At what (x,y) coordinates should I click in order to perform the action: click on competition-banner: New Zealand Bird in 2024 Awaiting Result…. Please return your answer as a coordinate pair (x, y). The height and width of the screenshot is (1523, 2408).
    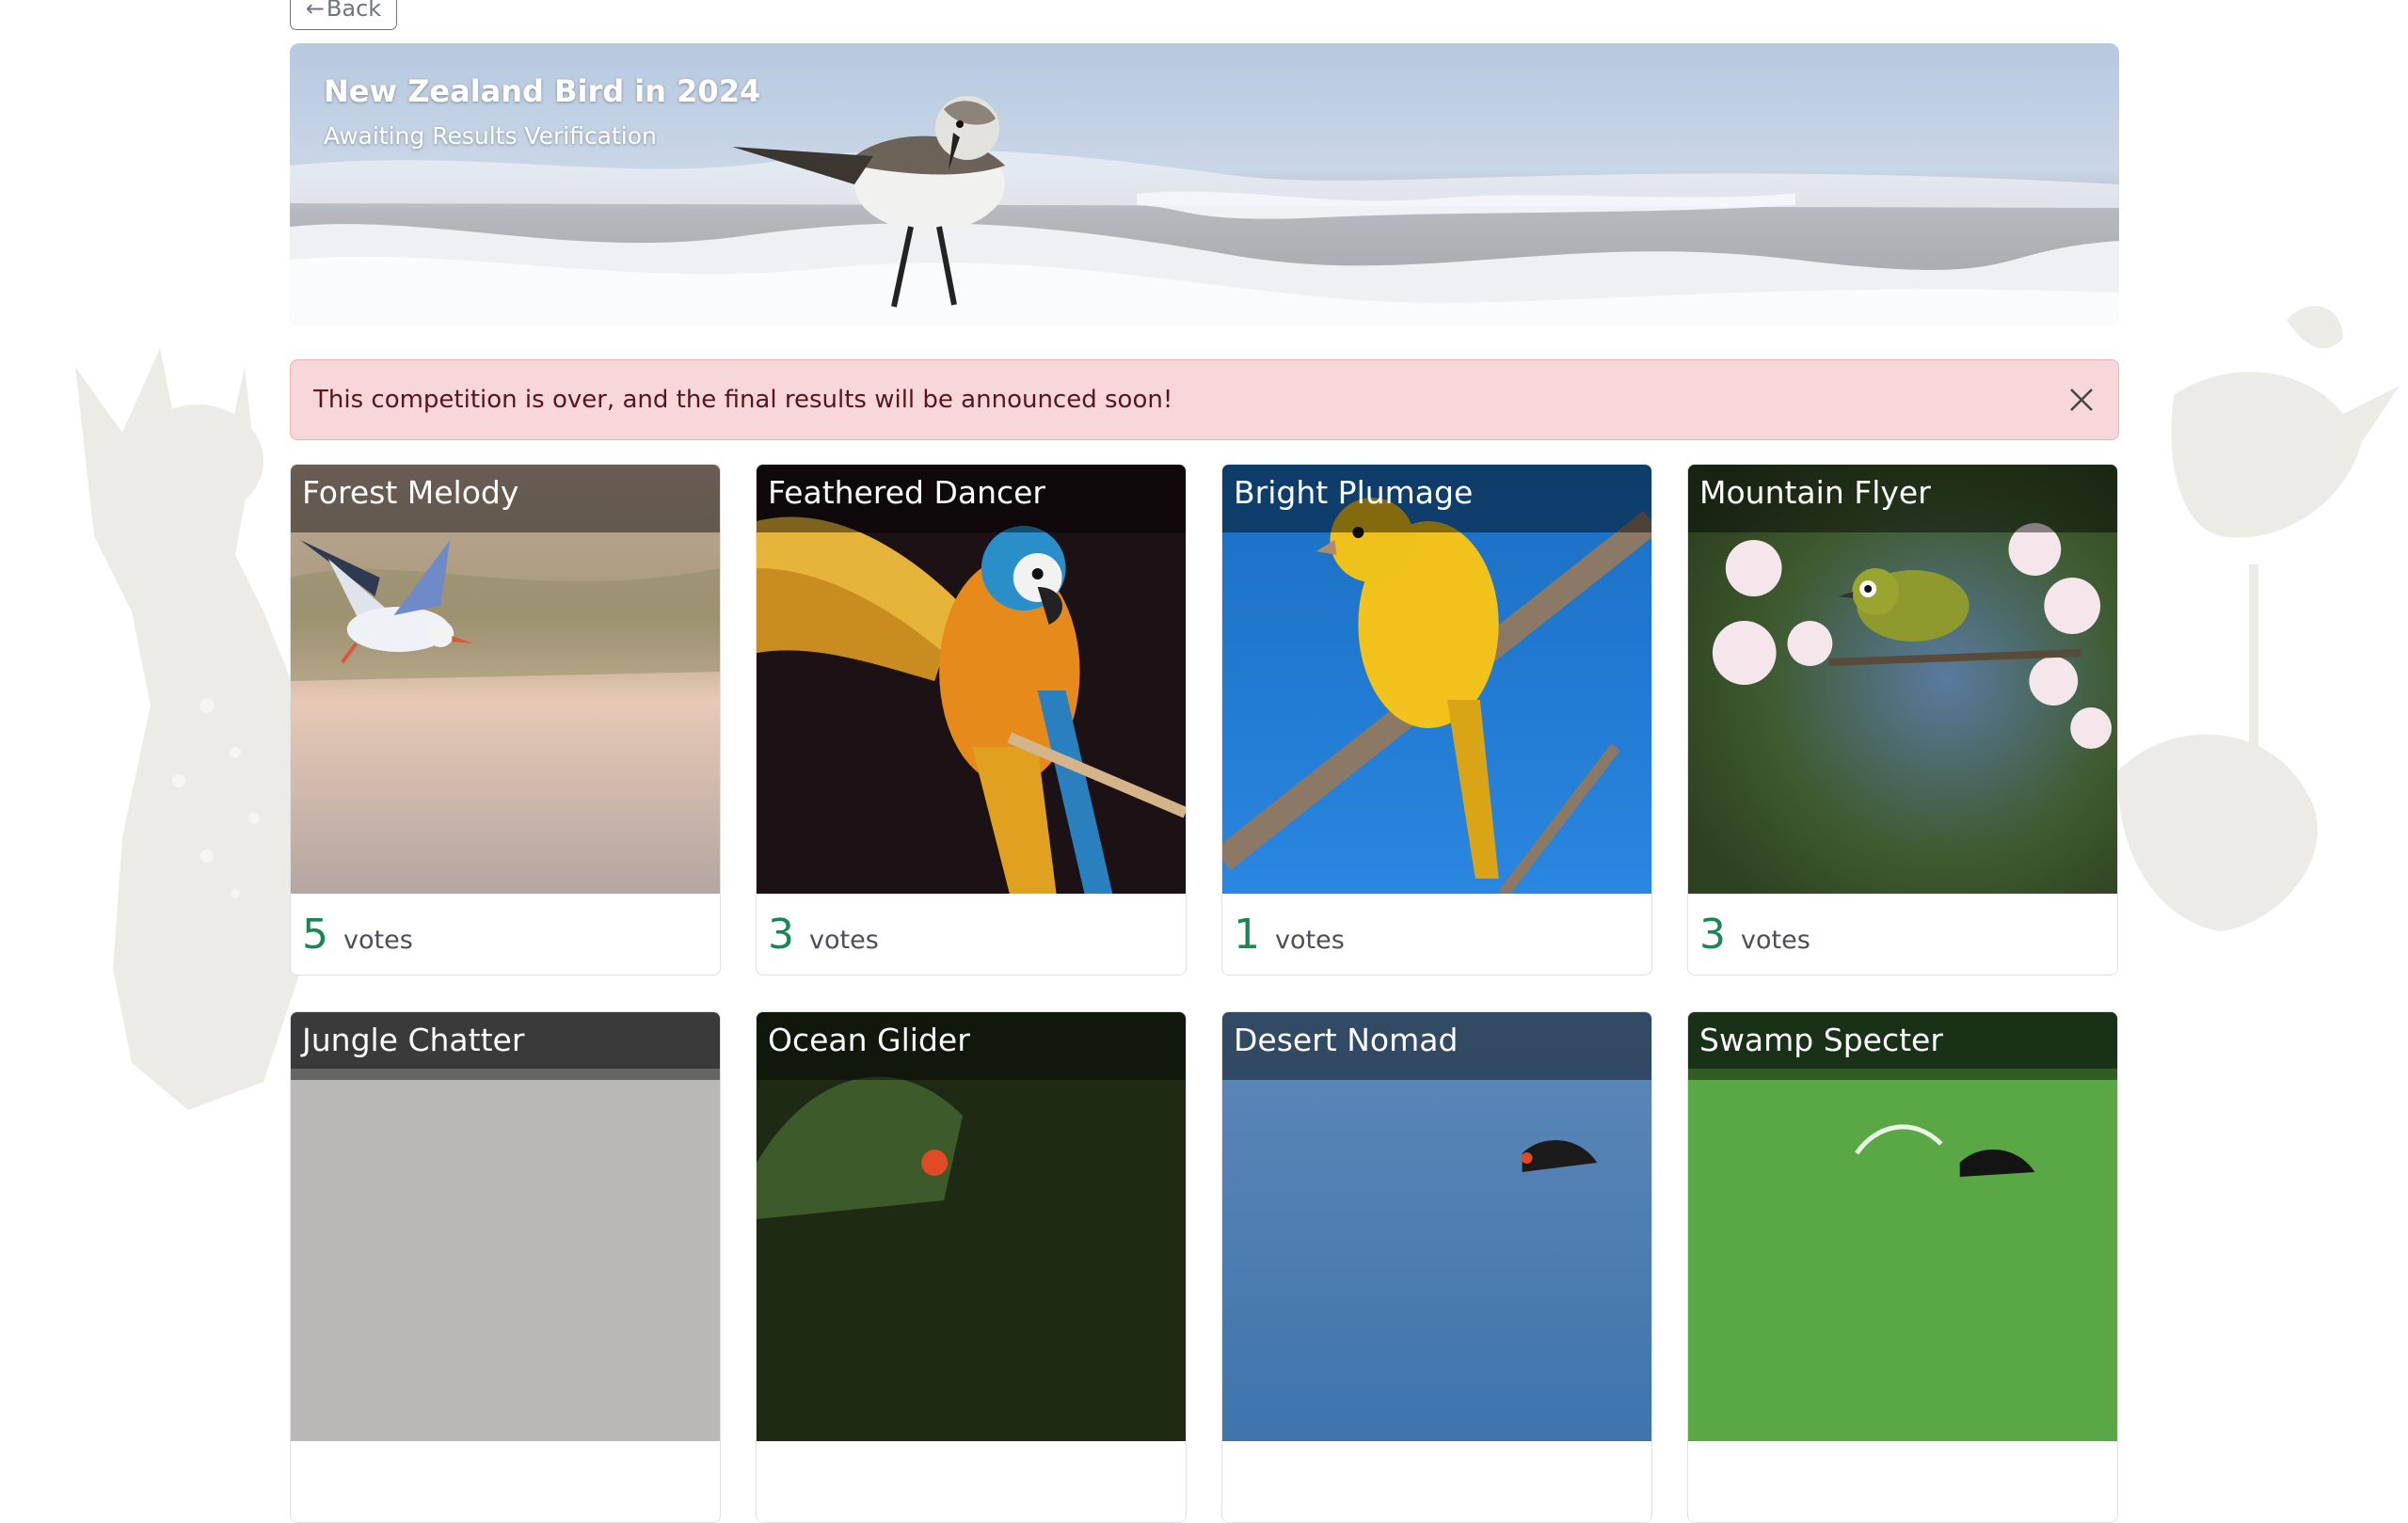
    Looking at the image, I should click on (1204, 184).